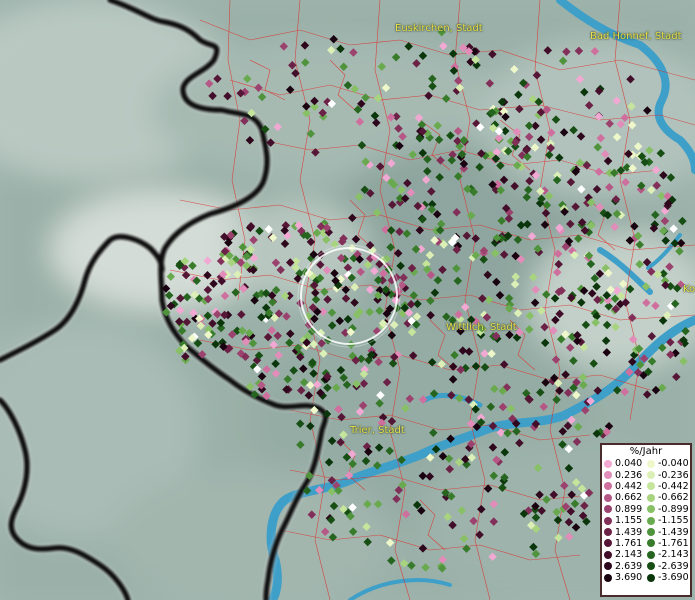 This screenshot has width=695, height=600. I want to click on legend-row: 0.442 -0.442, so click(646, 486).